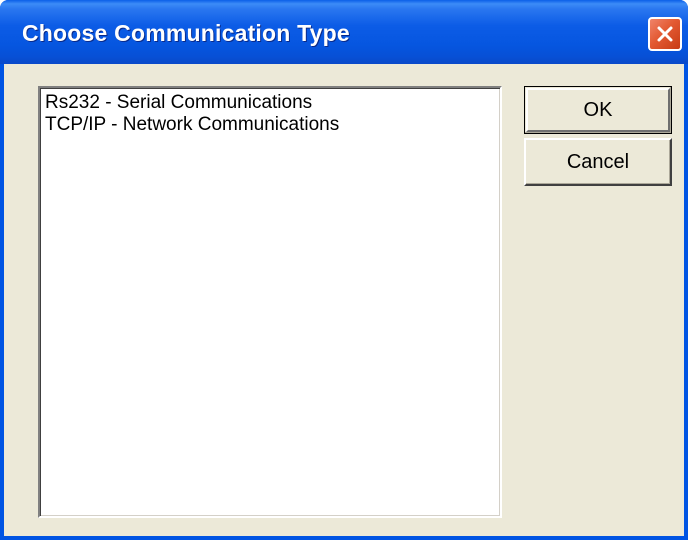 This screenshot has height=540, width=688. I want to click on ok-button: OK, so click(598, 110).